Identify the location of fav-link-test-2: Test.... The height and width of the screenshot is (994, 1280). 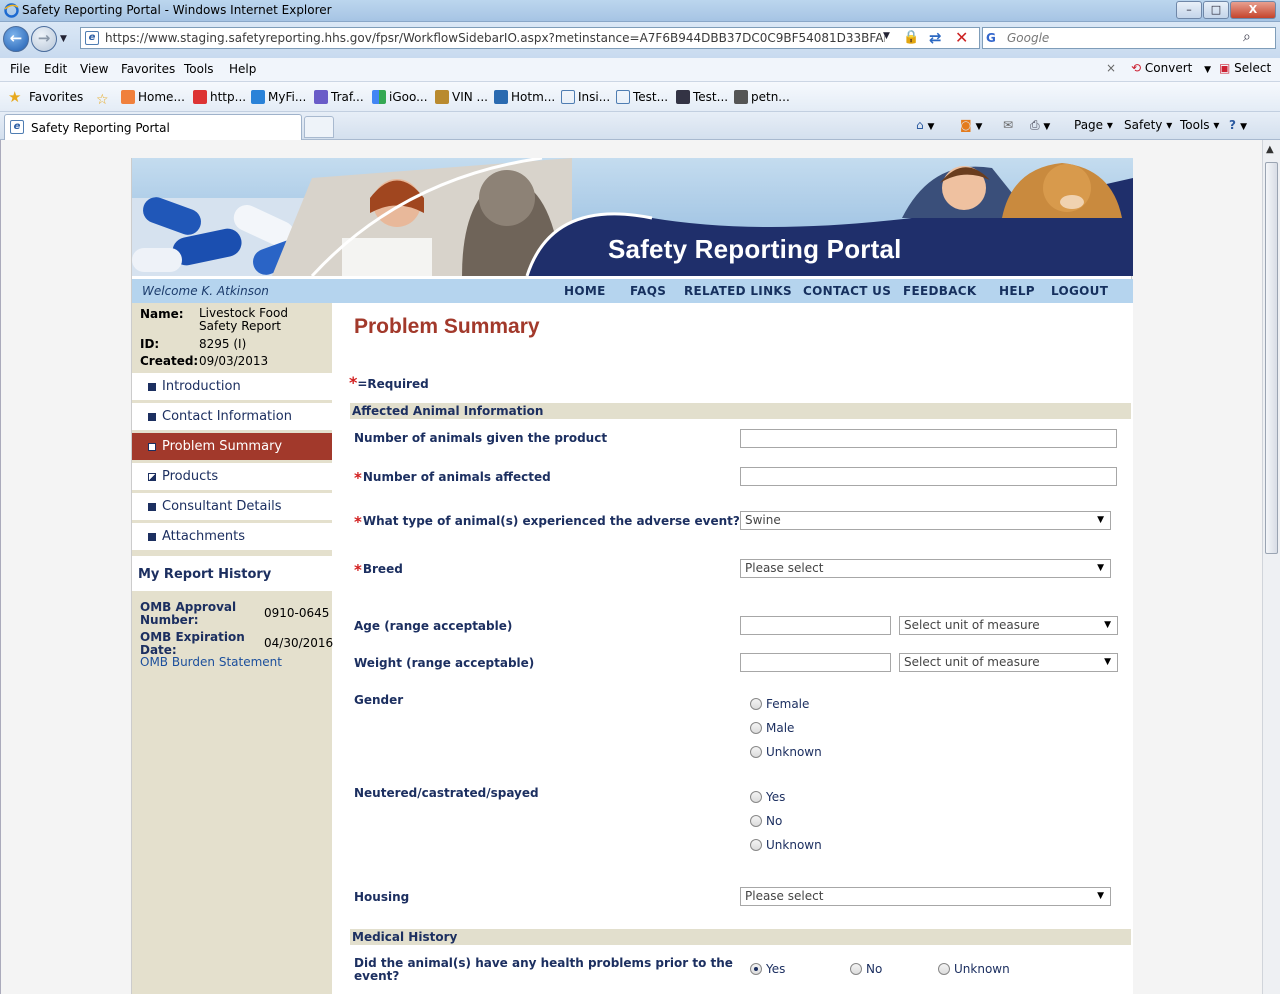
(702, 97).